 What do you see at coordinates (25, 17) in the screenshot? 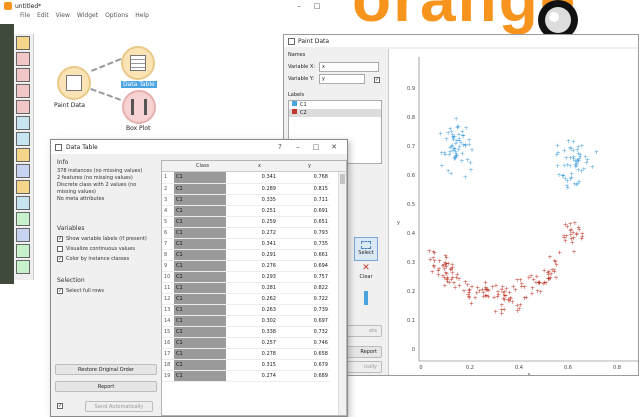
I see `menu-file: File` at bounding box center [25, 17].